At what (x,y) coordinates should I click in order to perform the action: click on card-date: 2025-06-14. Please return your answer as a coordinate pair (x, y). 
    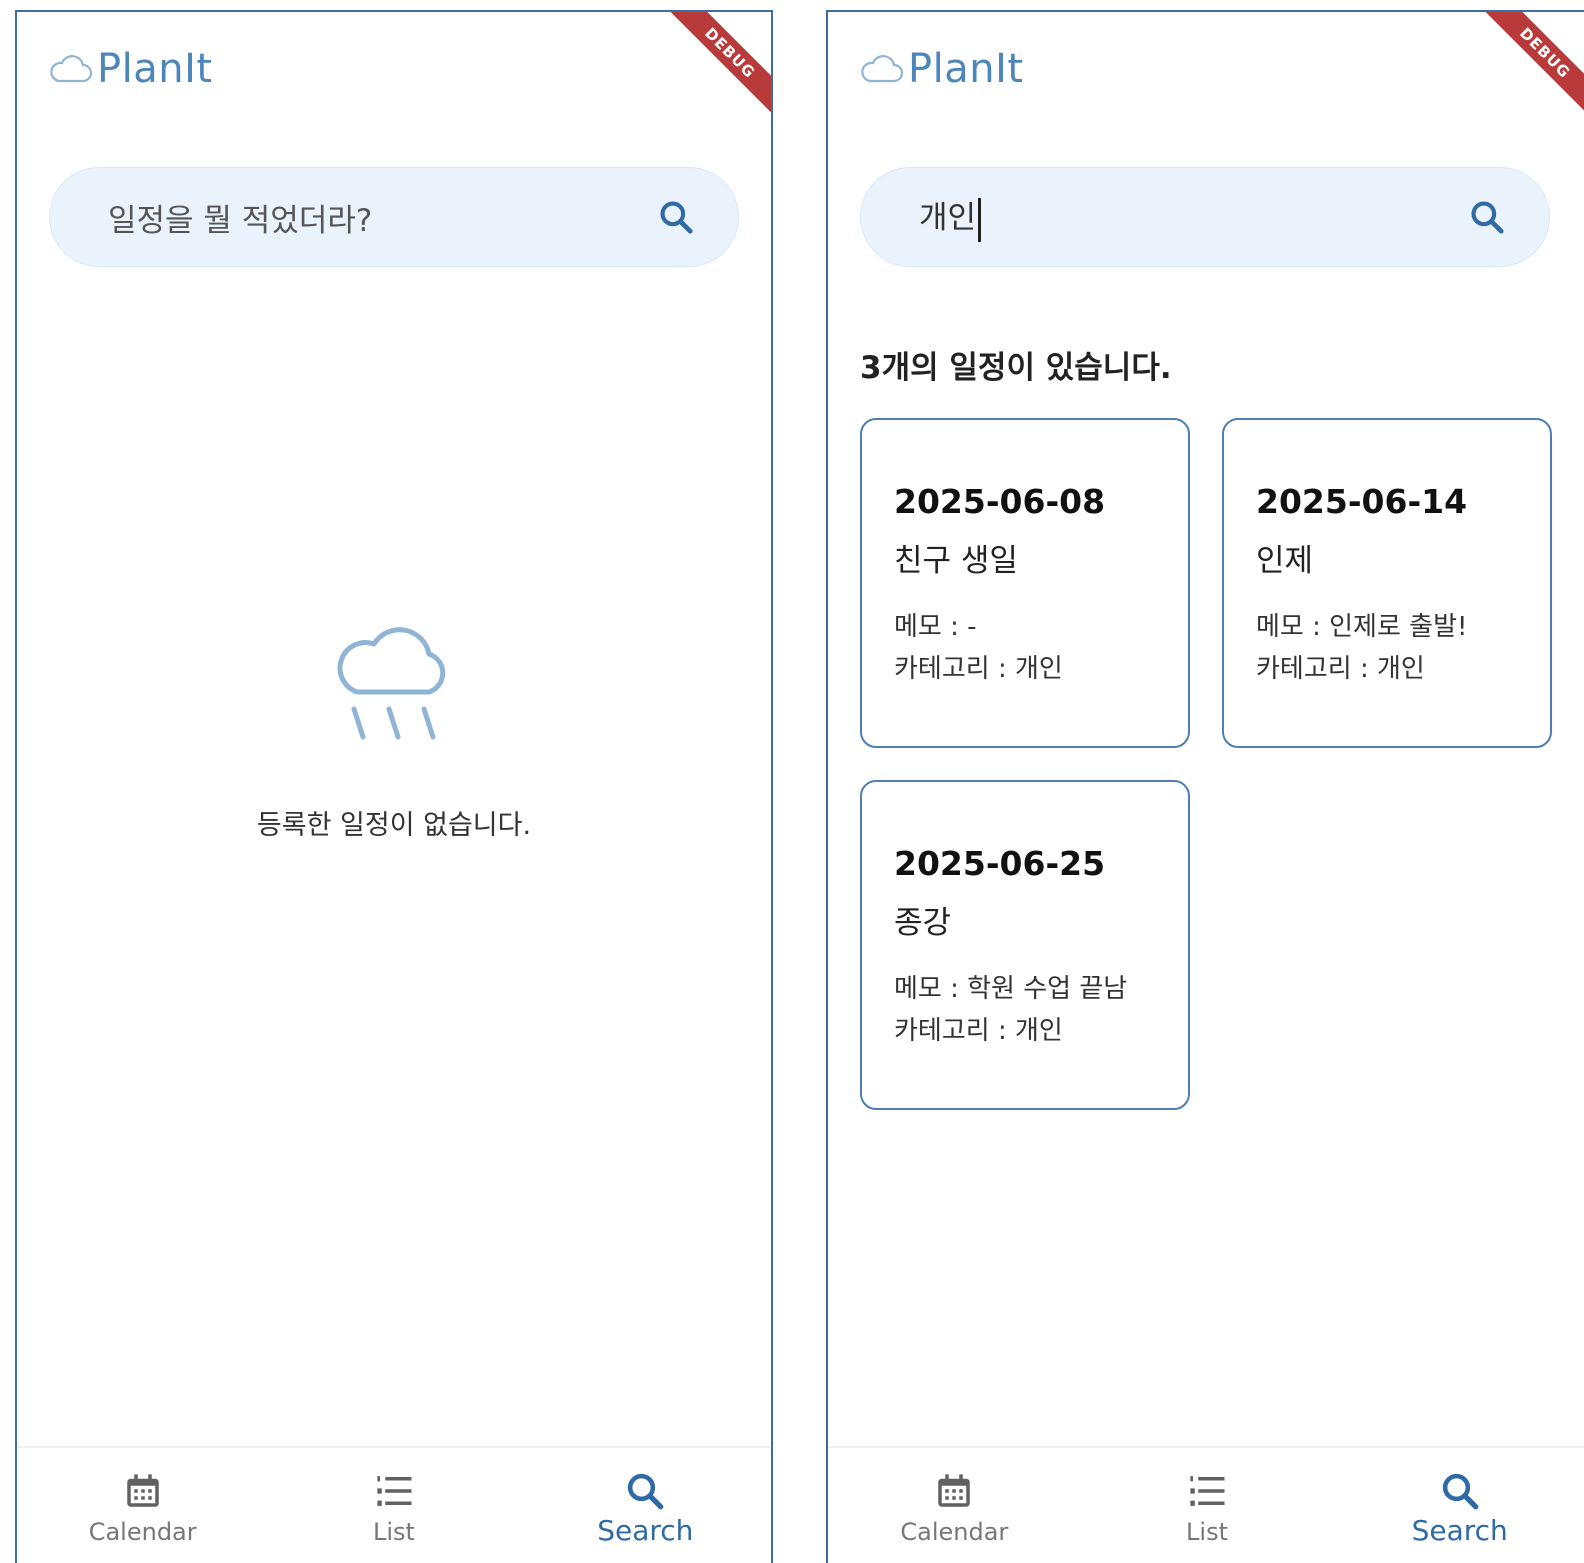
    Looking at the image, I should click on (1362, 501).